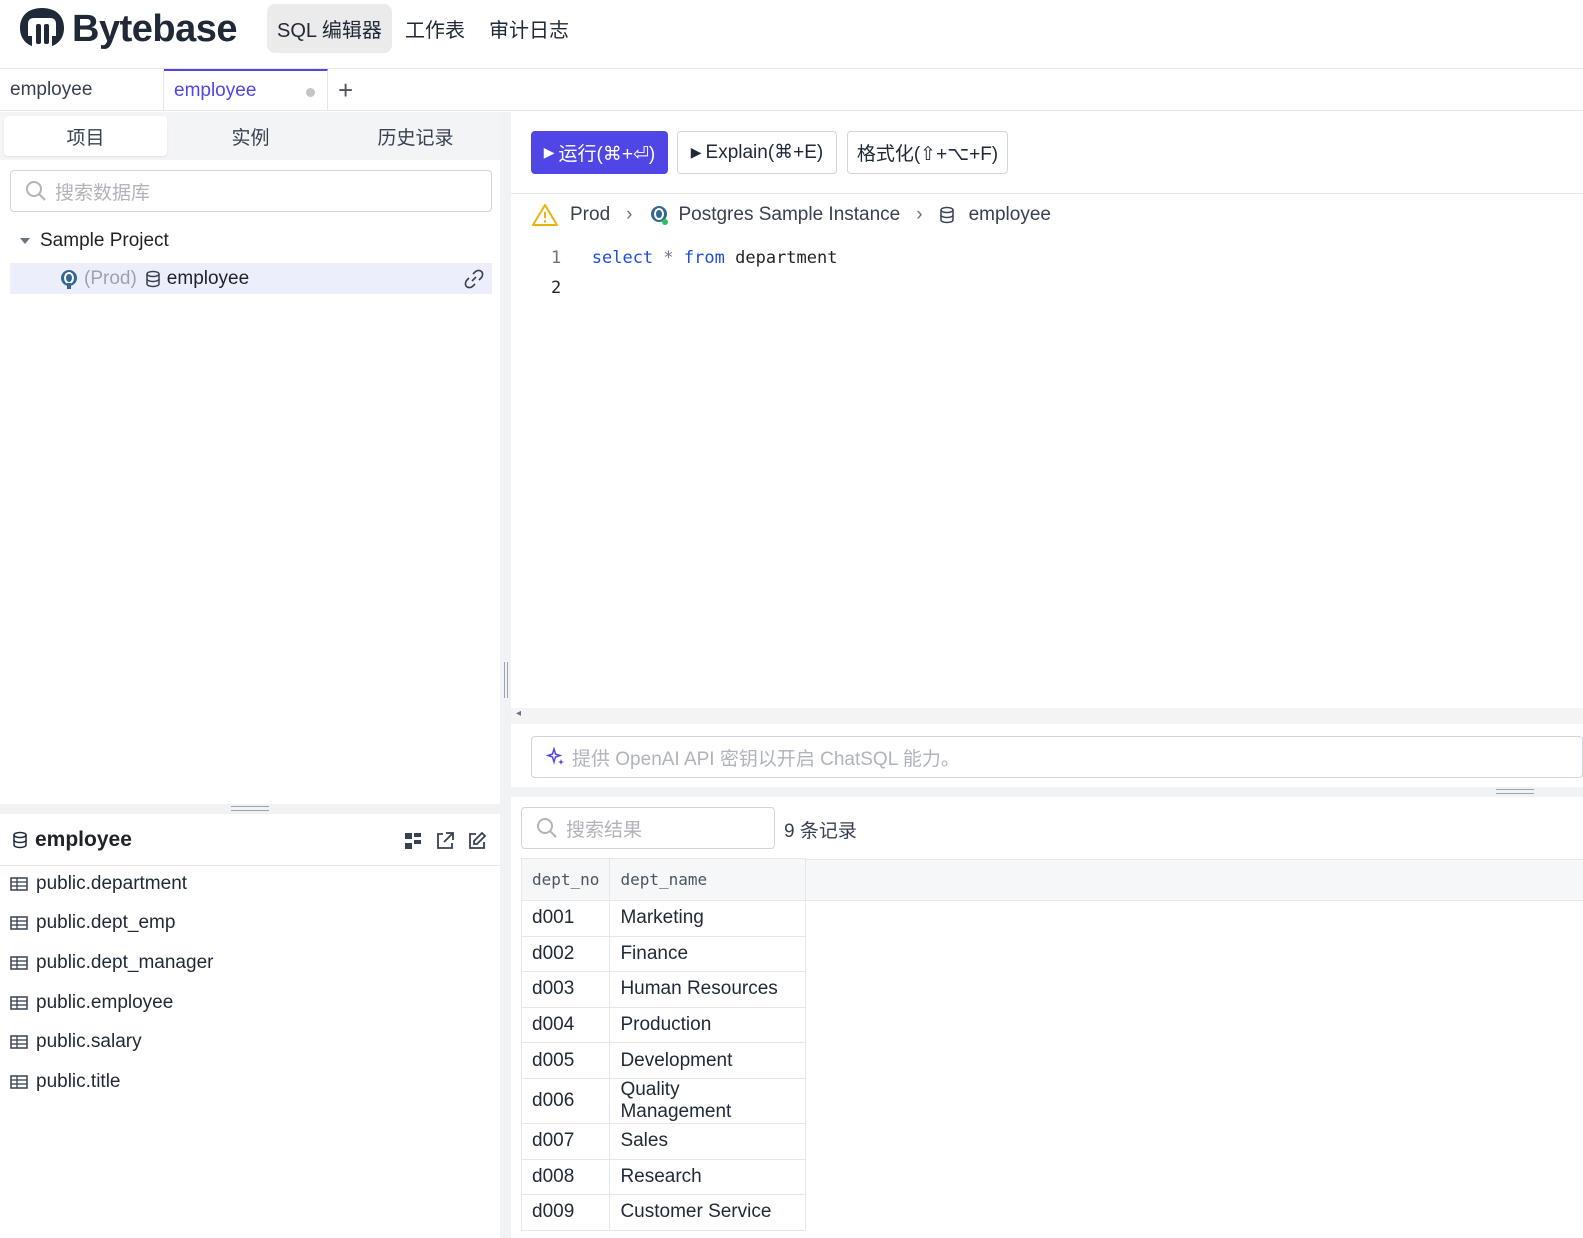  I want to click on cell: Finance, so click(708, 954).